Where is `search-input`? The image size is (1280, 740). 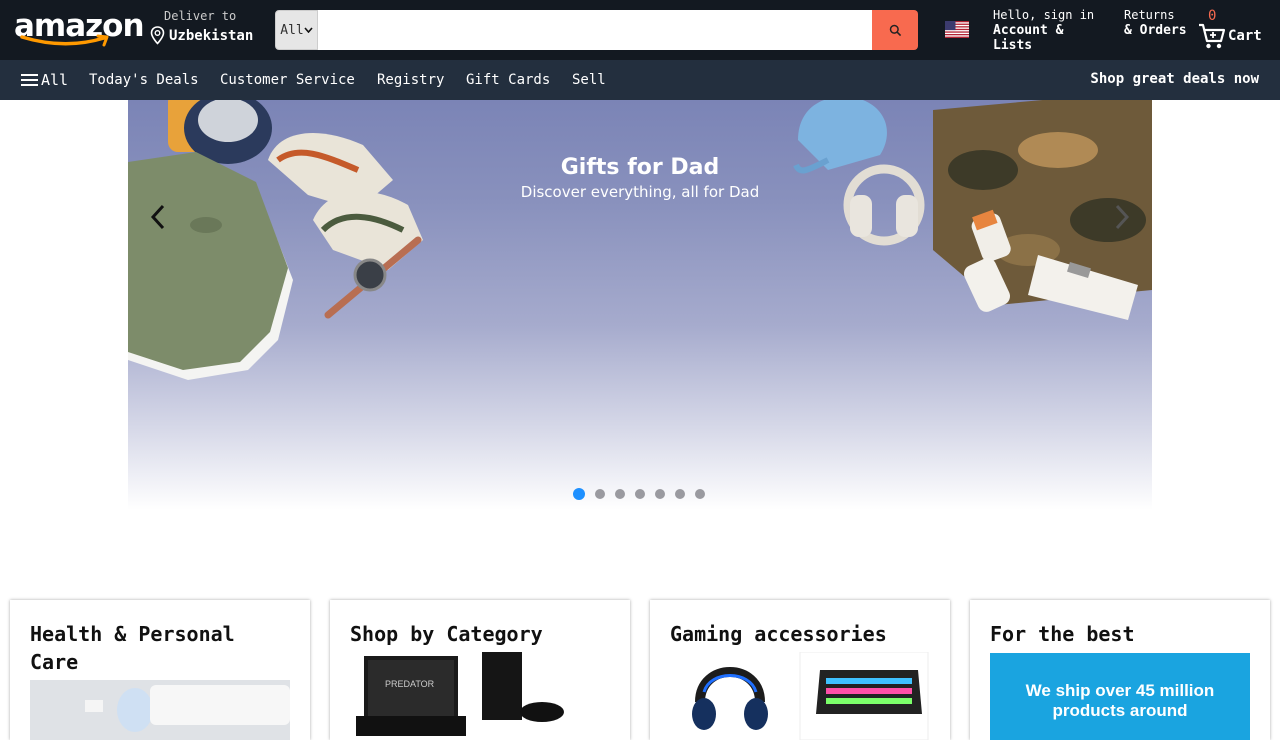
search-input is located at coordinates (595, 30).